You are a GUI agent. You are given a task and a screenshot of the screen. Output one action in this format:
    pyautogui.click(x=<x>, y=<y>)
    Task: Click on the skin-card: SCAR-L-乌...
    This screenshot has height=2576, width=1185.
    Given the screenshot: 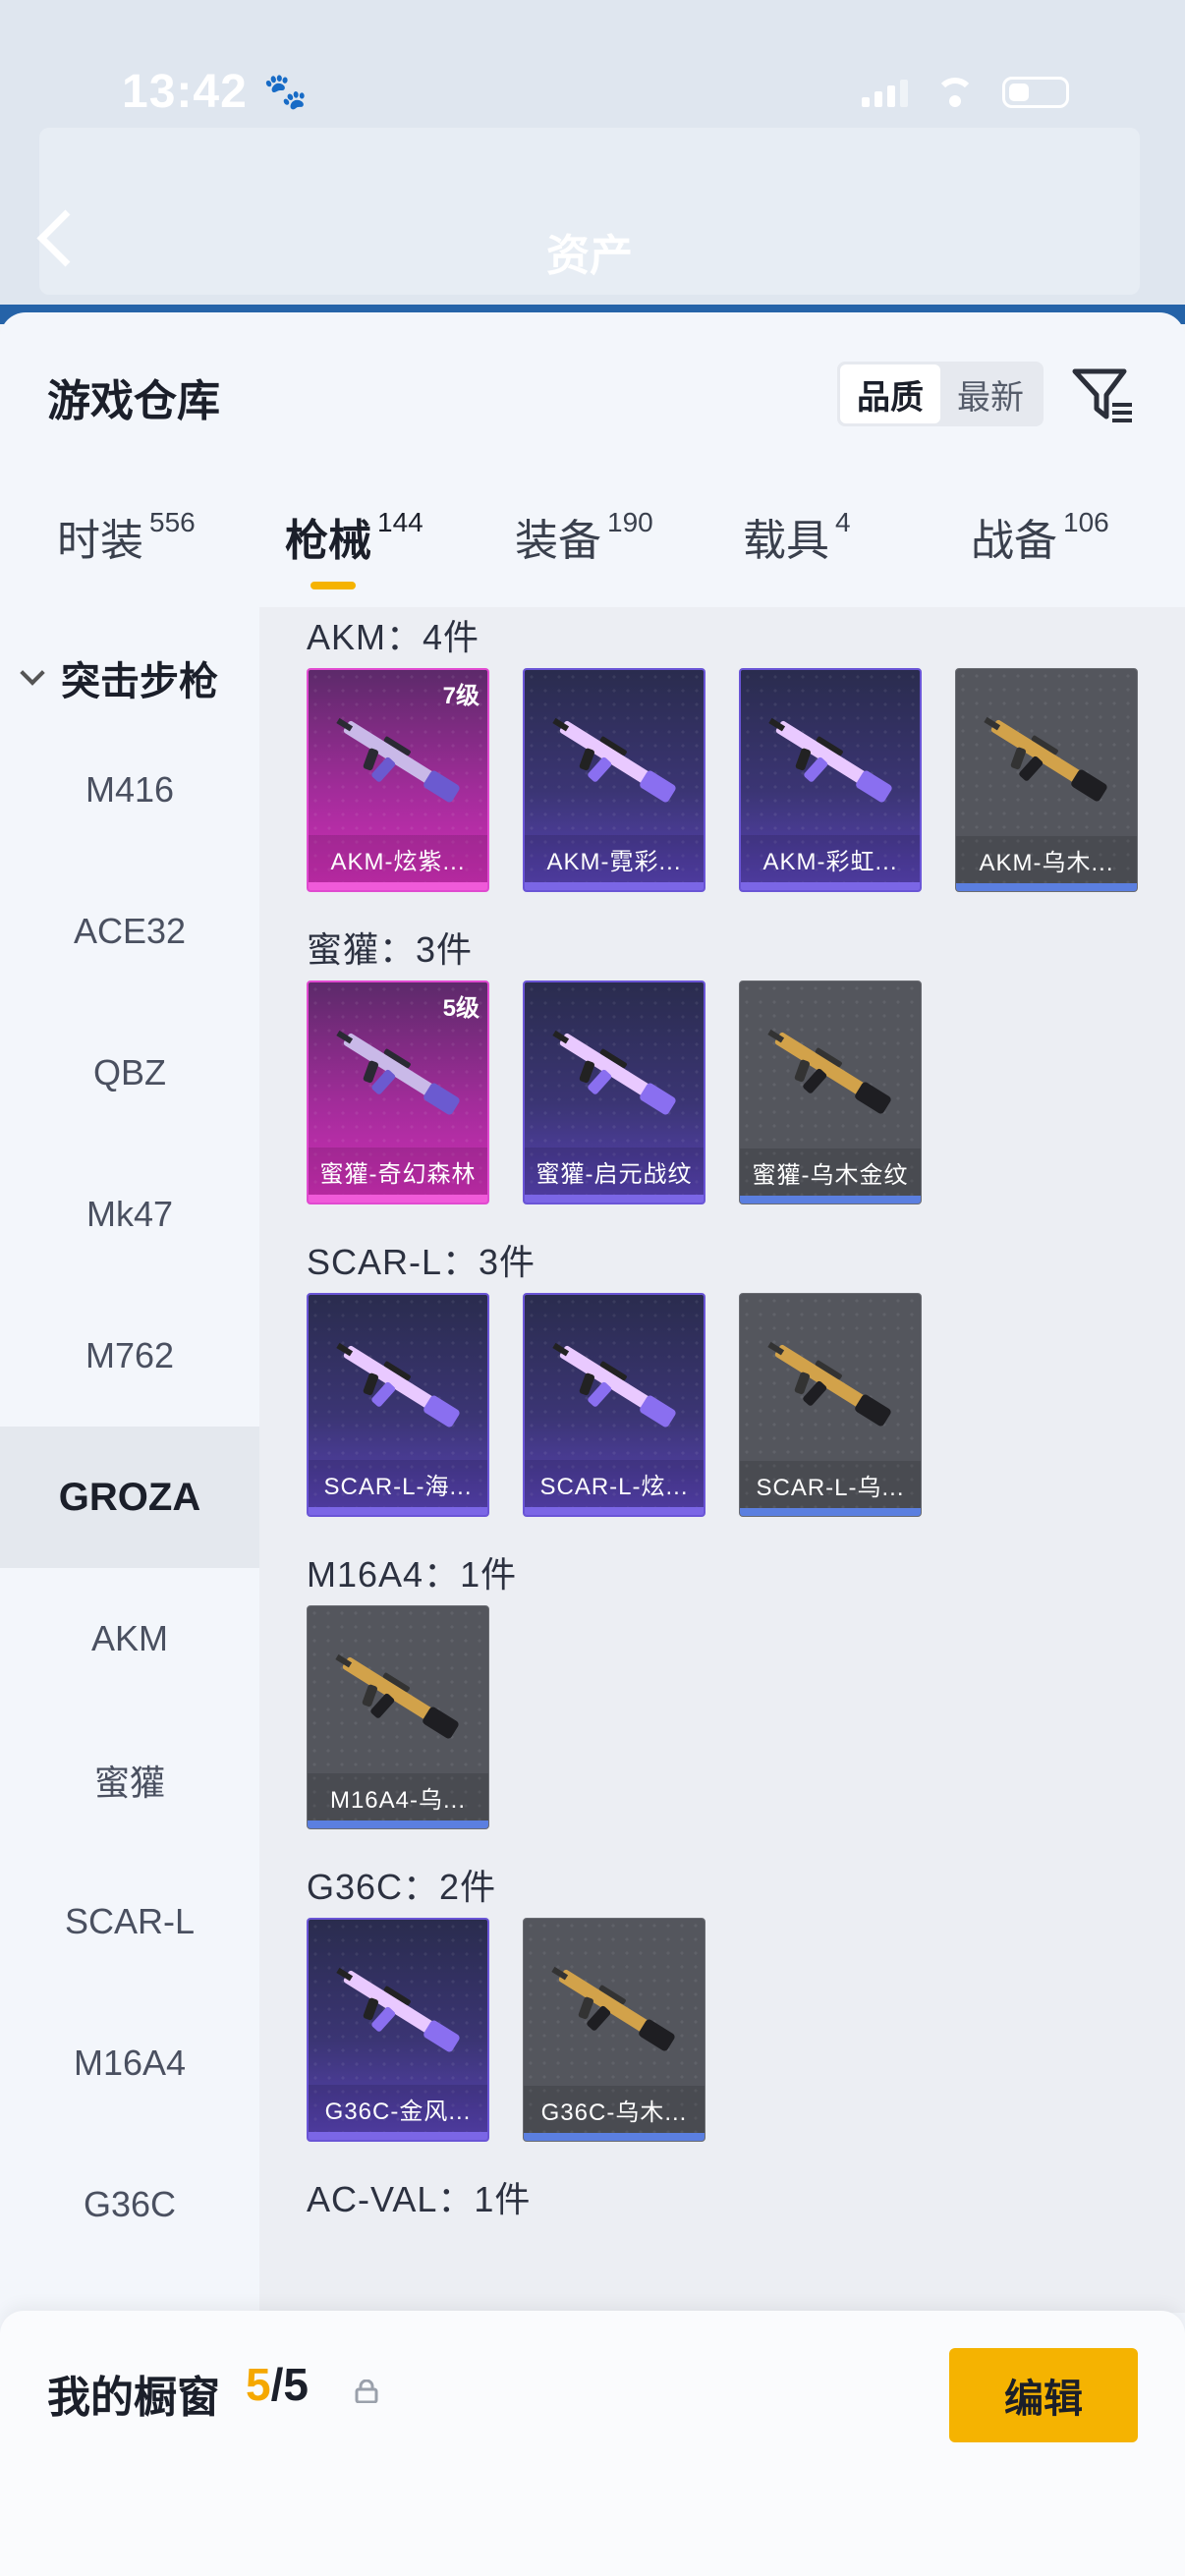 What is the action you would take?
    pyautogui.click(x=831, y=1405)
    